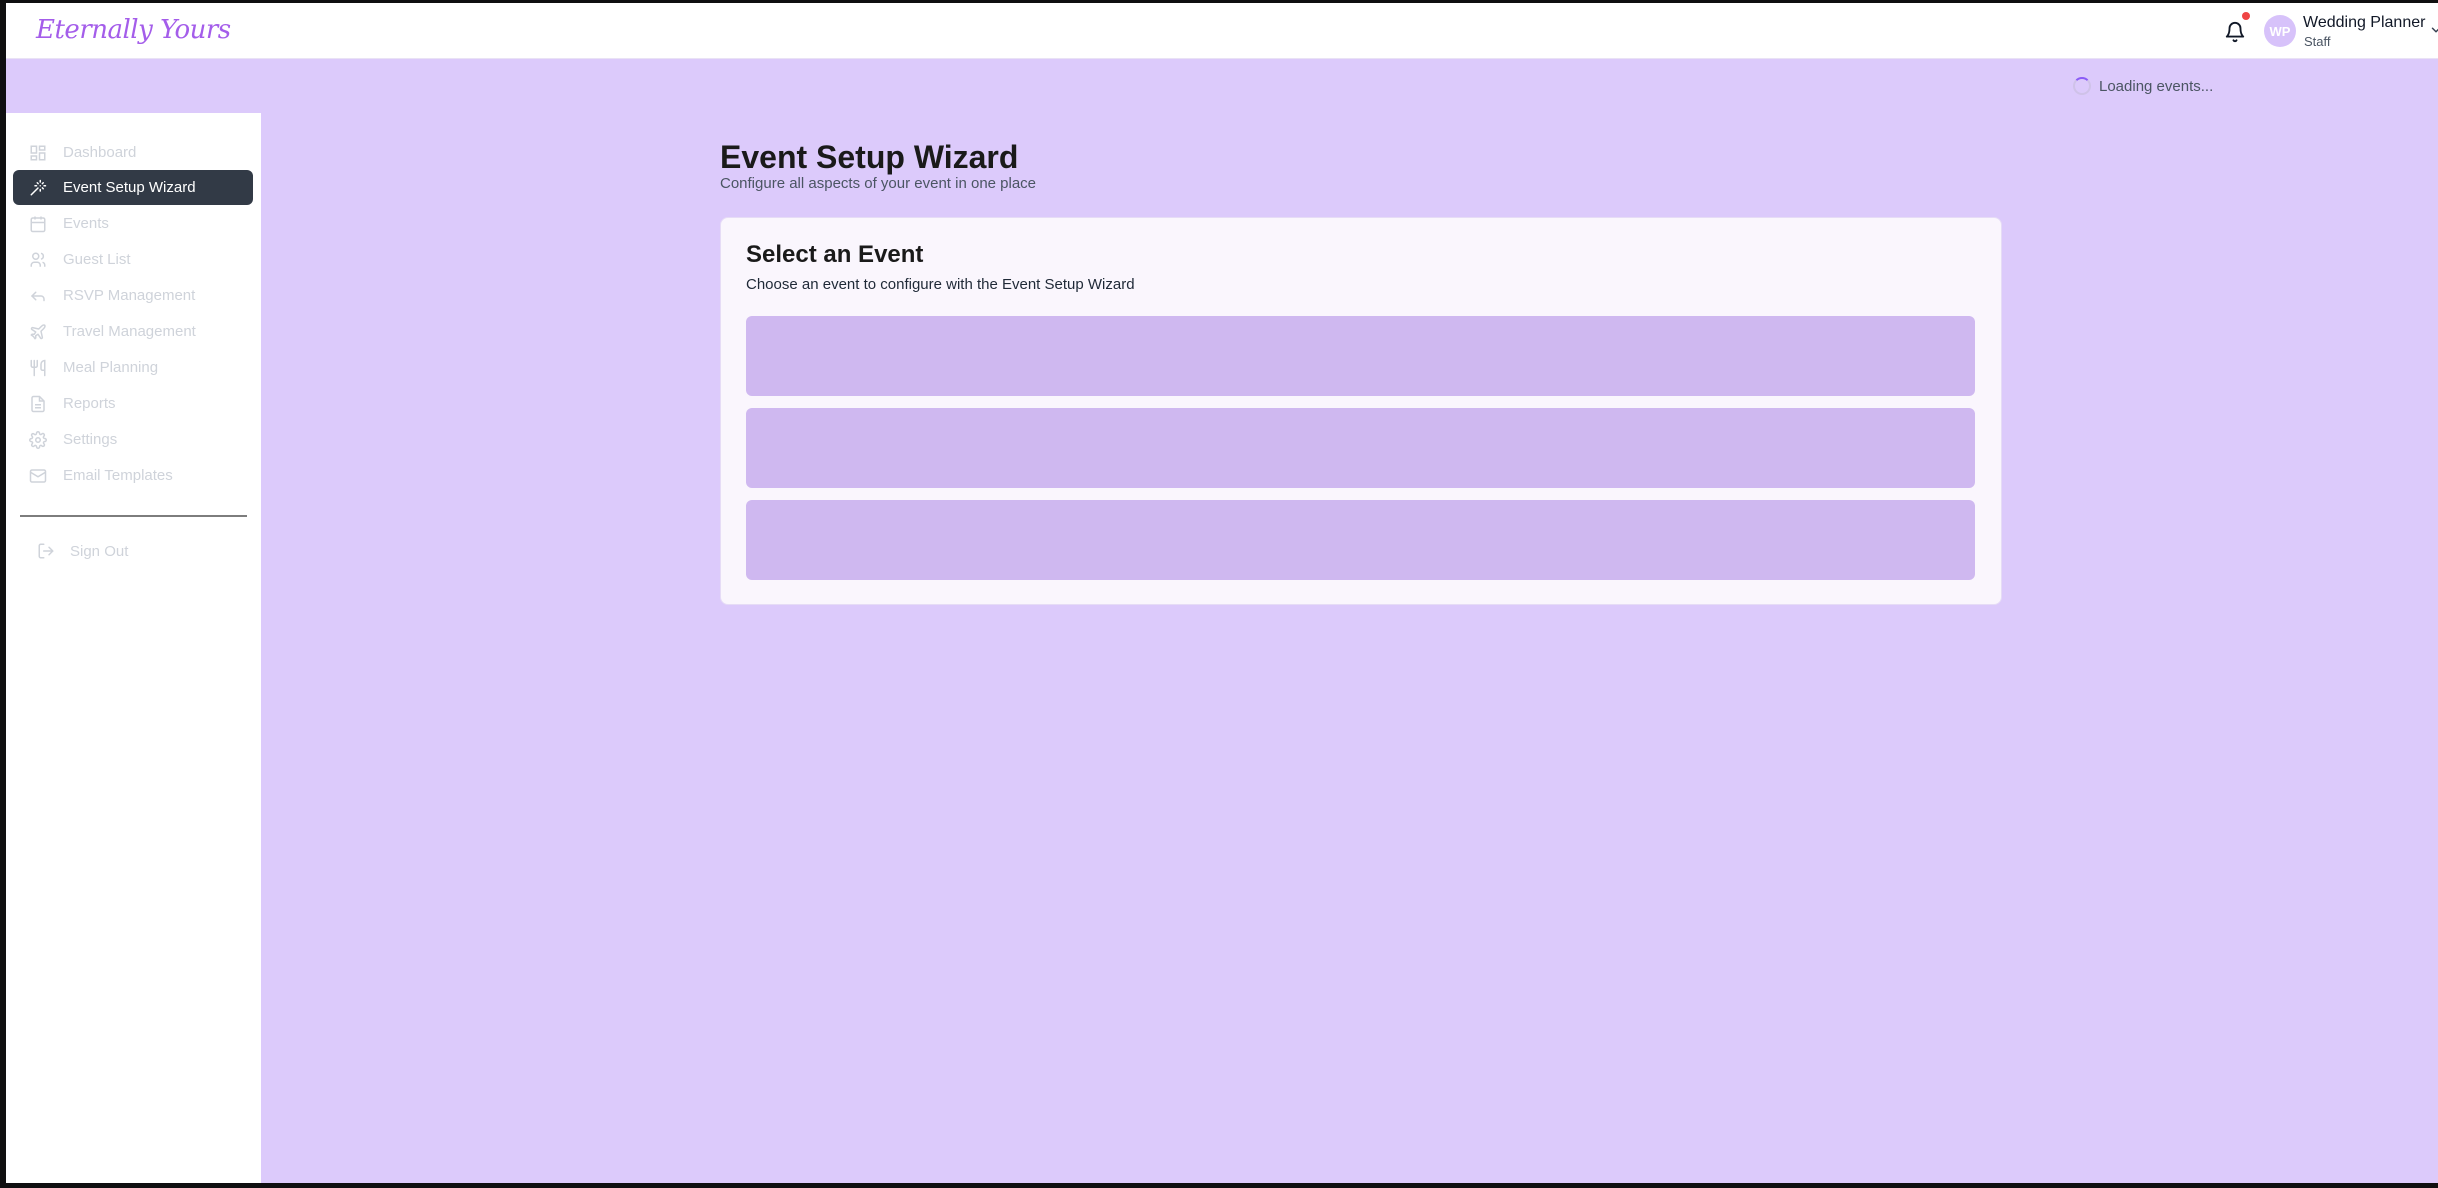 Image resolution: width=2438 pixels, height=1188 pixels. What do you see at coordinates (38, 440) in the screenshot?
I see `gear-icon` at bounding box center [38, 440].